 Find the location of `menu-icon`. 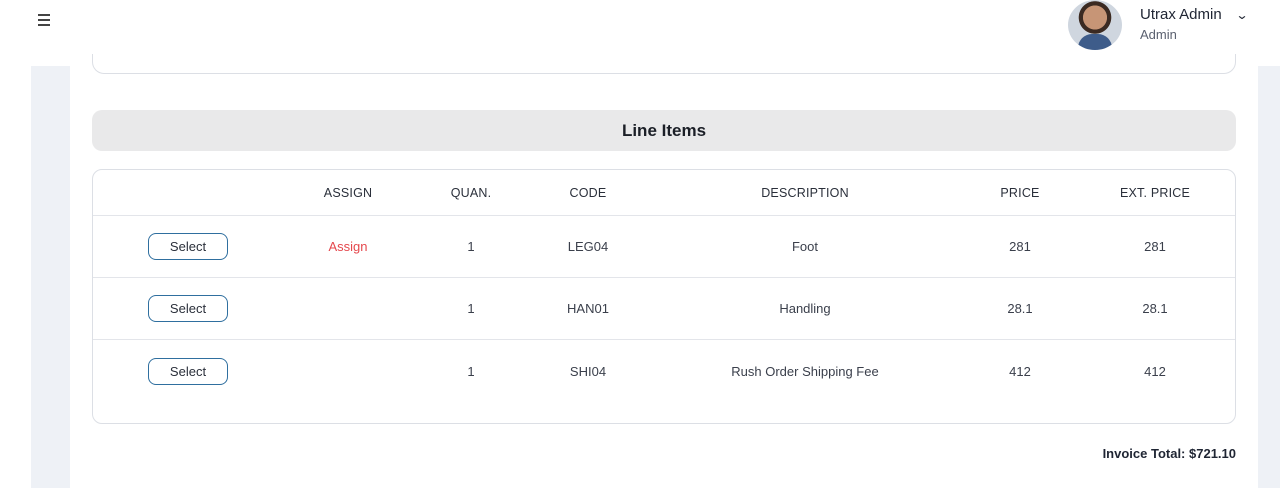

menu-icon is located at coordinates (45, 21).